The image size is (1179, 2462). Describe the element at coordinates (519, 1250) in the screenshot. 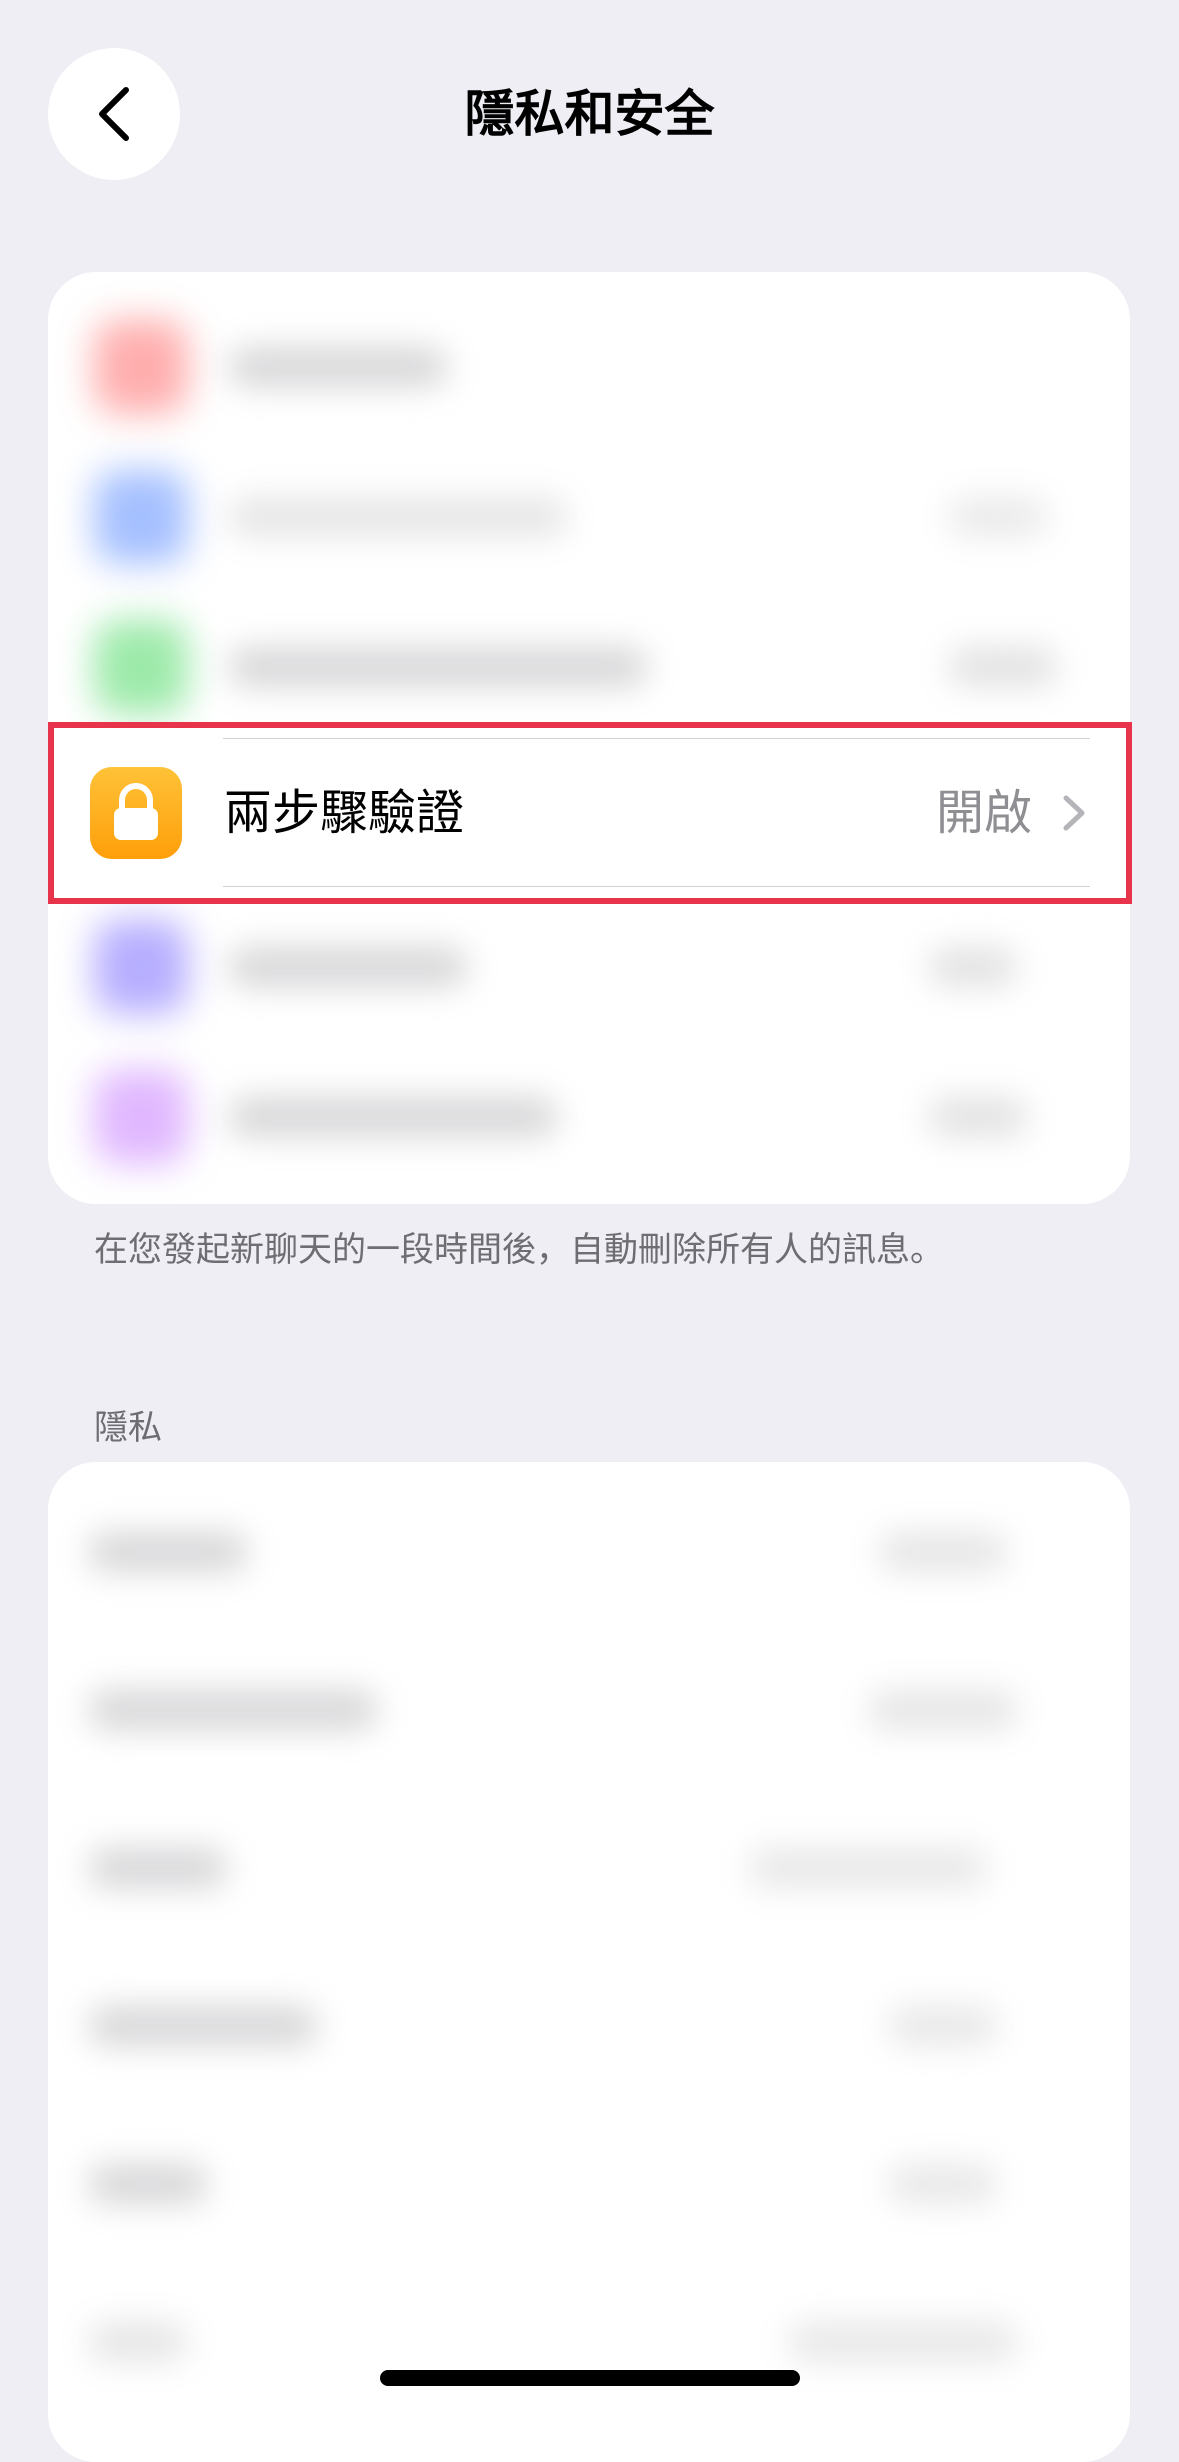

I see `section-footer-note: 在您發起新聊天的一段時間後，自動刪除所有人的訊息。` at that location.